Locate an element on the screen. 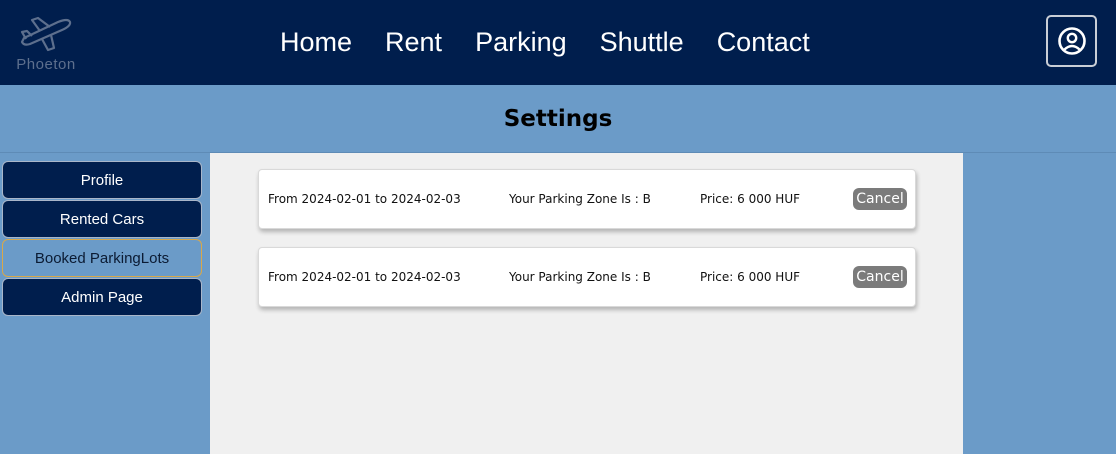 This screenshot has height=454, width=1116. page-title: Settings is located at coordinates (558, 118).